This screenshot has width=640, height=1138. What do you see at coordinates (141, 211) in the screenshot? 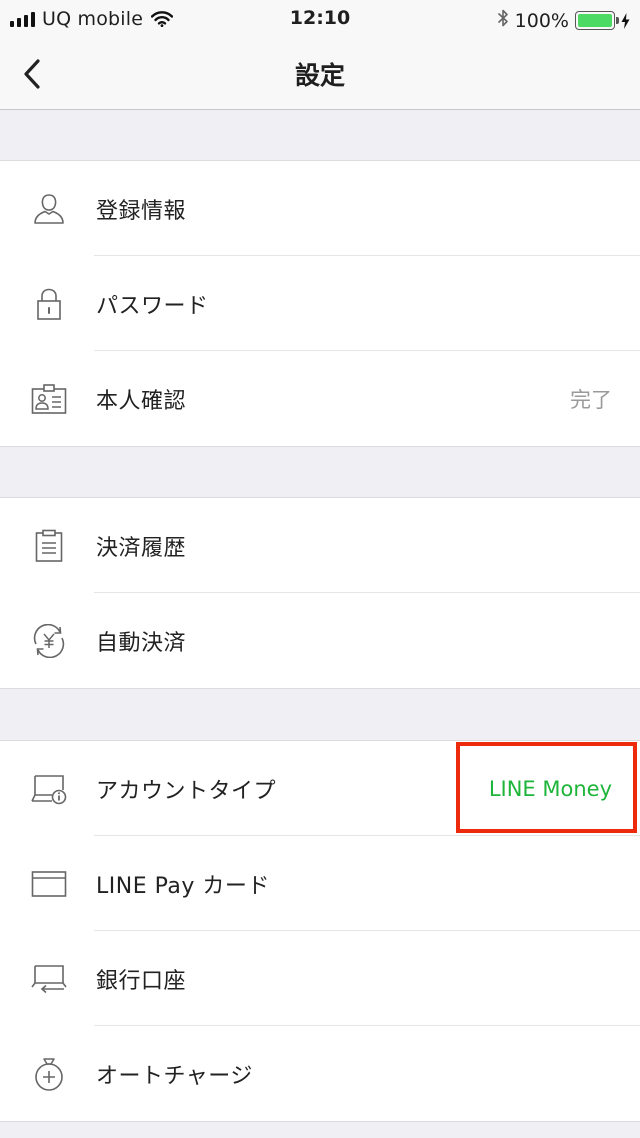
I see `settings-item-label: 登録情報` at bounding box center [141, 211].